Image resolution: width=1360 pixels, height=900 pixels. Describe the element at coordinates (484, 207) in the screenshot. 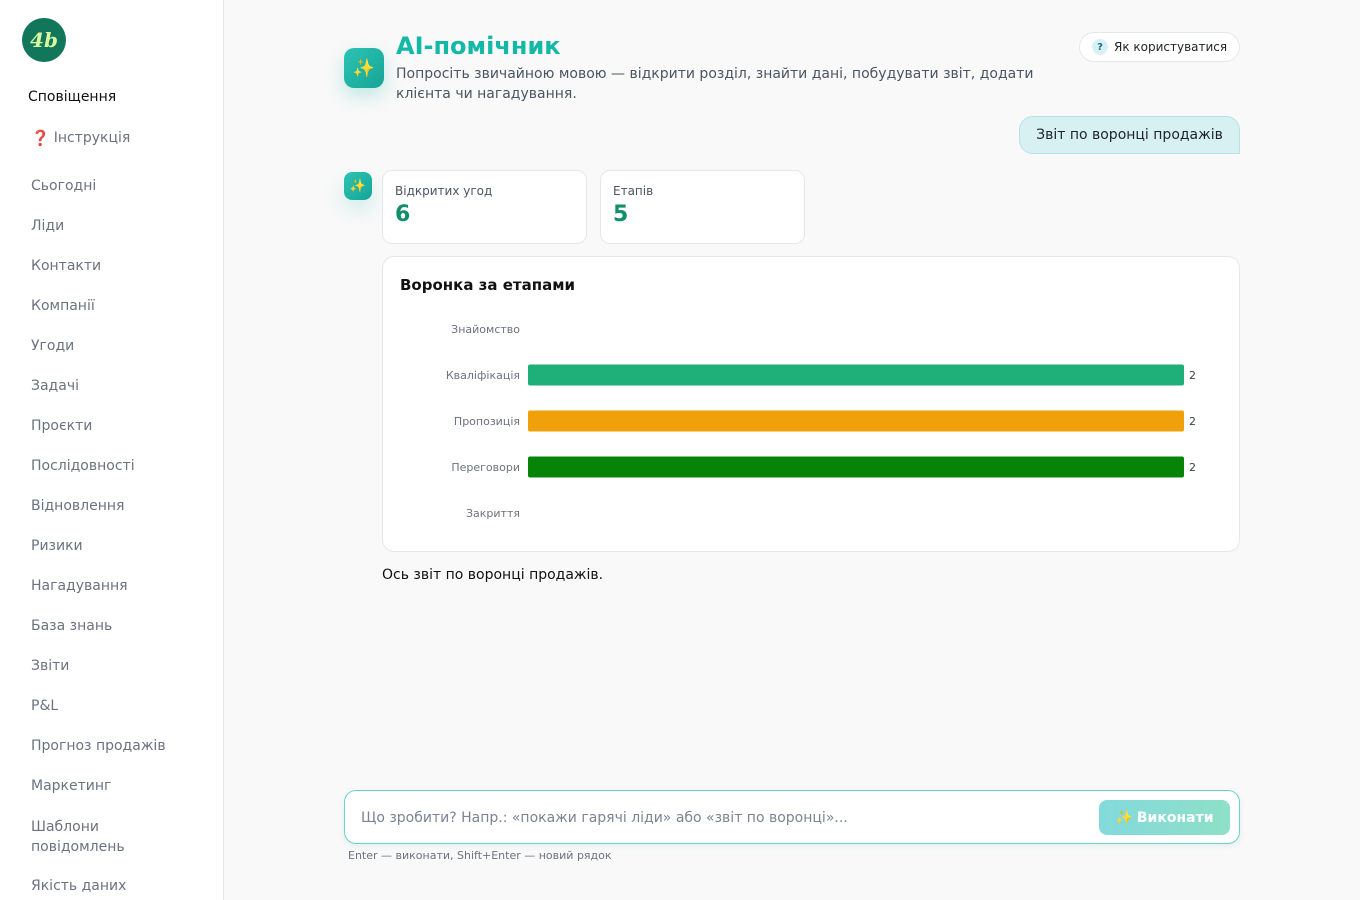

I see `stat-card-open-deals: Відкритих угод 6` at that location.